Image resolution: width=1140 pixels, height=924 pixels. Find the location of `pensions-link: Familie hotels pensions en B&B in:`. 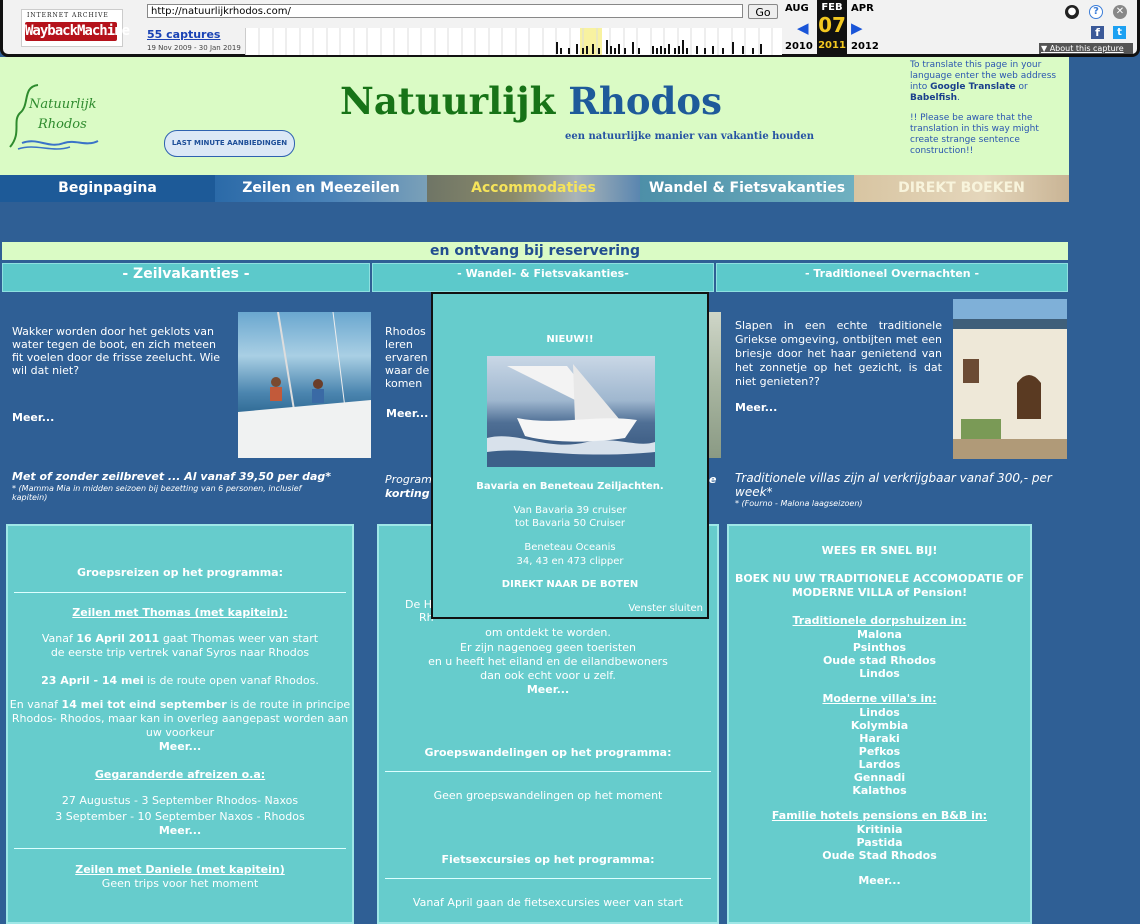

pensions-link: Familie hotels pensions en B&B in: is located at coordinates (879, 816).